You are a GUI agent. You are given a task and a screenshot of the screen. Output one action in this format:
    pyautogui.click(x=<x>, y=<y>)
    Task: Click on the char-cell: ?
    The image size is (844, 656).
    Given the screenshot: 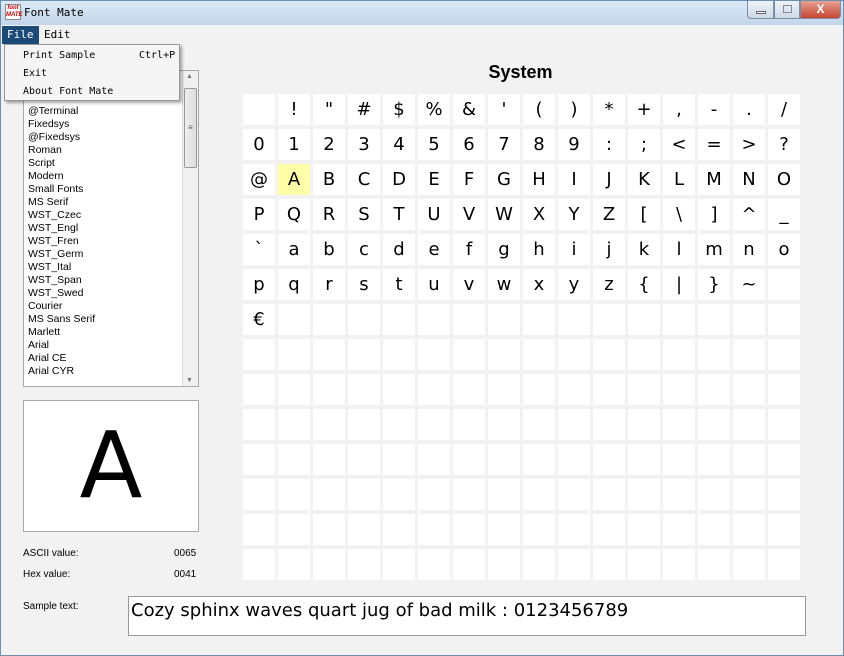 What is the action you would take?
    pyautogui.click(x=784, y=144)
    